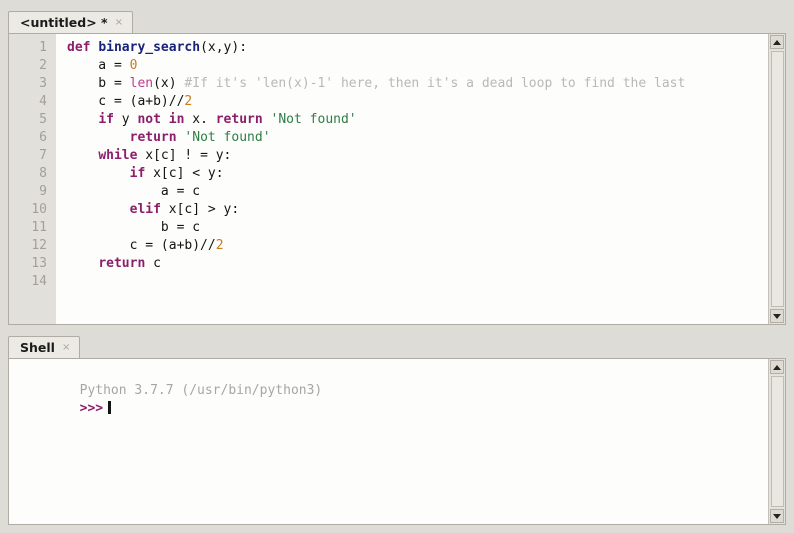 The height and width of the screenshot is (533, 794). Describe the element at coordinates (91, 408) in the screenshot. I see `shell-prompt-symbol: >>>` at that location.